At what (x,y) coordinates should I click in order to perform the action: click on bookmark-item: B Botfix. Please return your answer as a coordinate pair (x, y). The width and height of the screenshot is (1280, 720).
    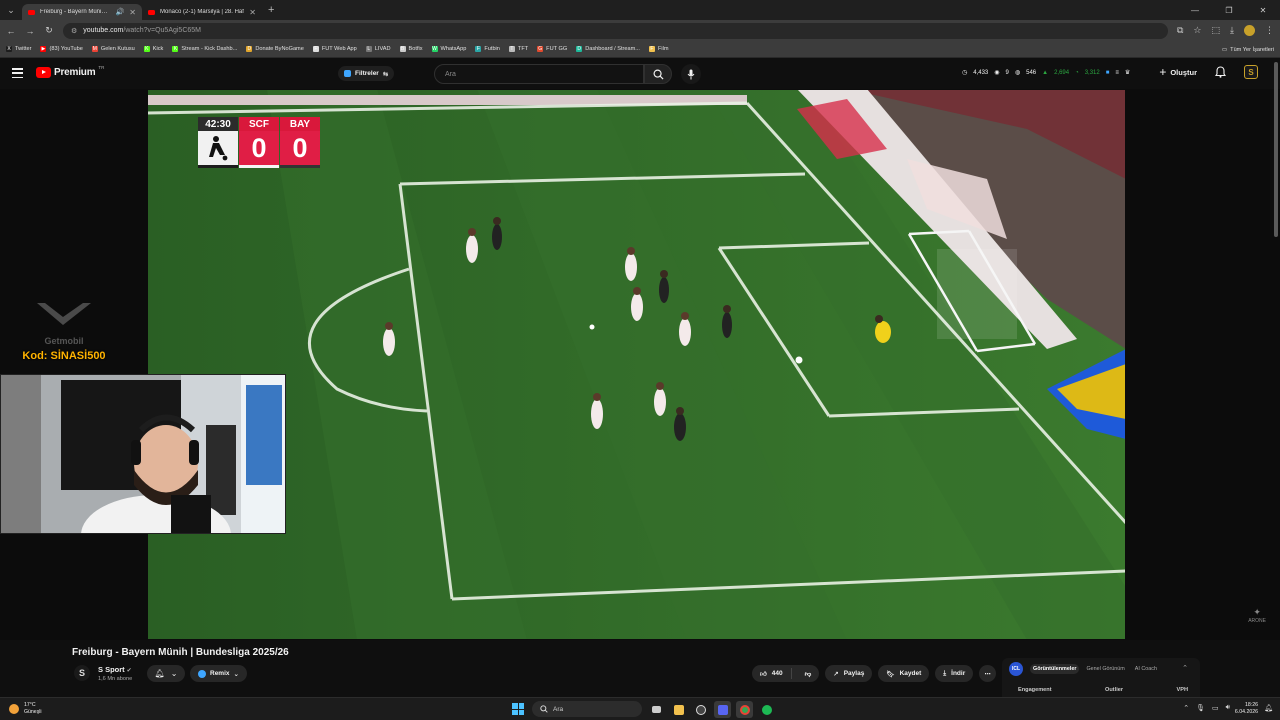
    Looking at the image, I should click on (411, 49).